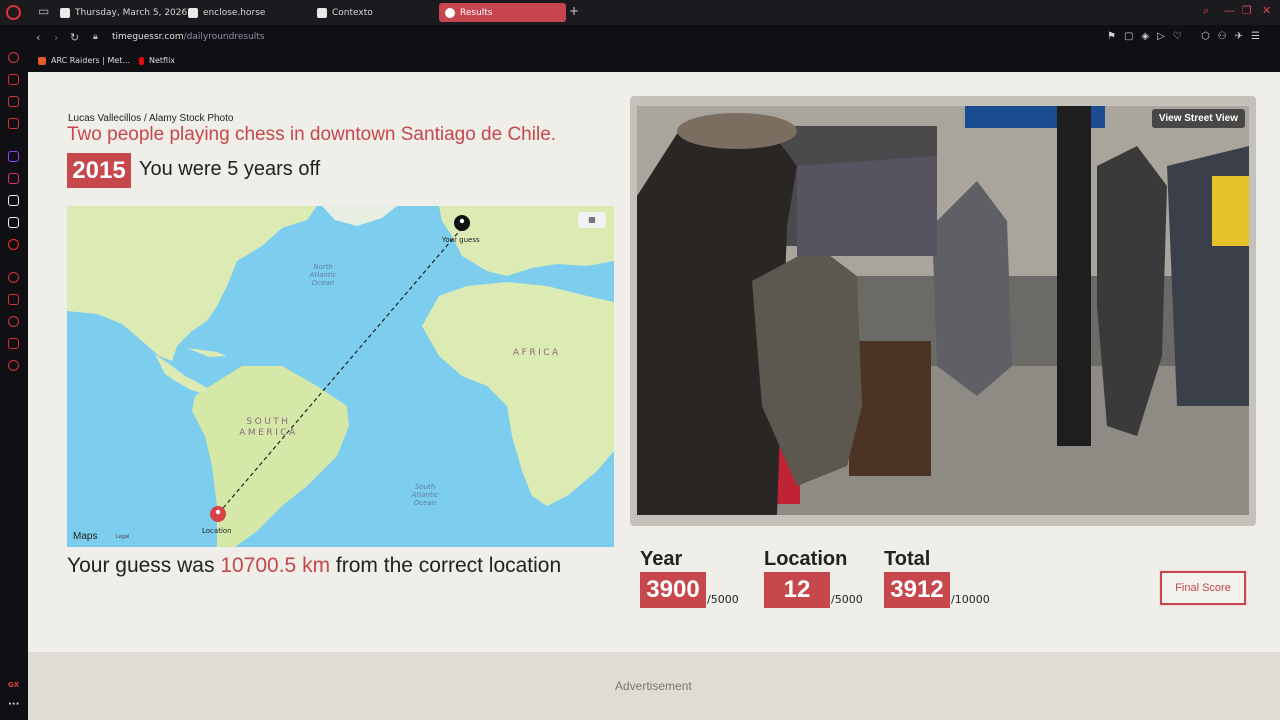 The image size is (1280, 720). I want to click on instagram-icon, so click(13, 178).